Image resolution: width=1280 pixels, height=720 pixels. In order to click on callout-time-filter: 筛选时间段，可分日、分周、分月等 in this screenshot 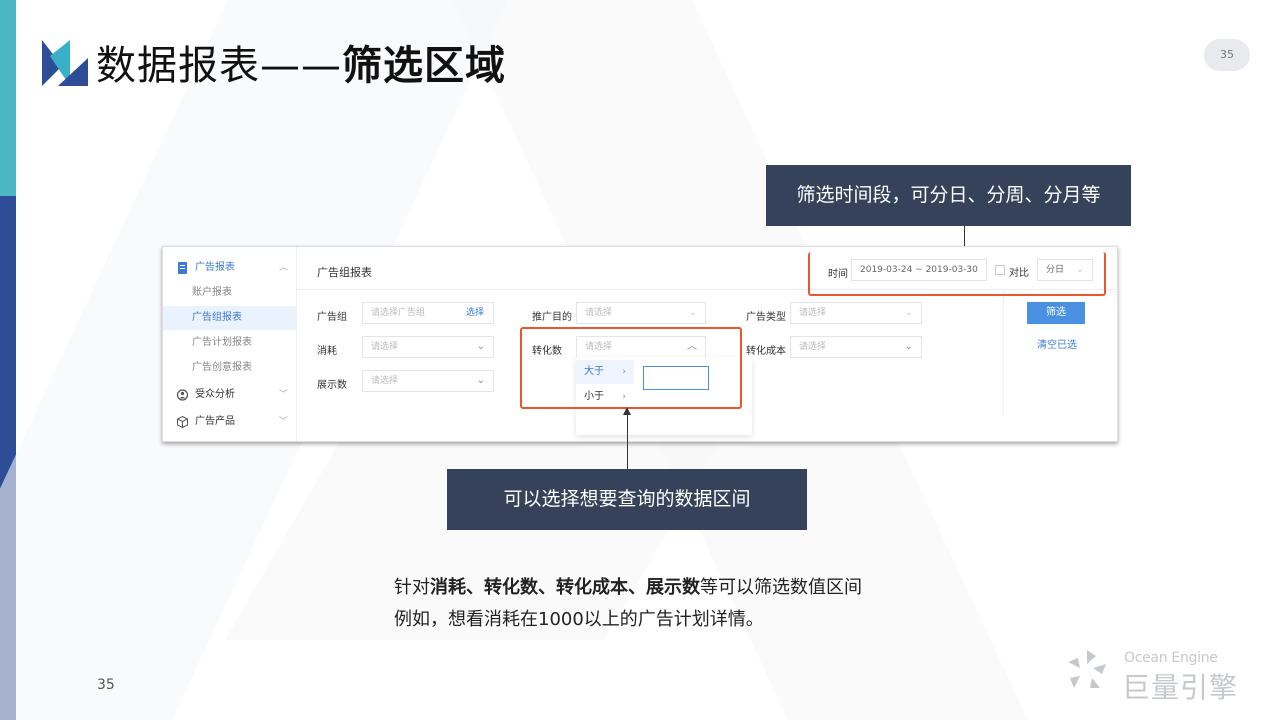, I will do `click(948, 195)`.